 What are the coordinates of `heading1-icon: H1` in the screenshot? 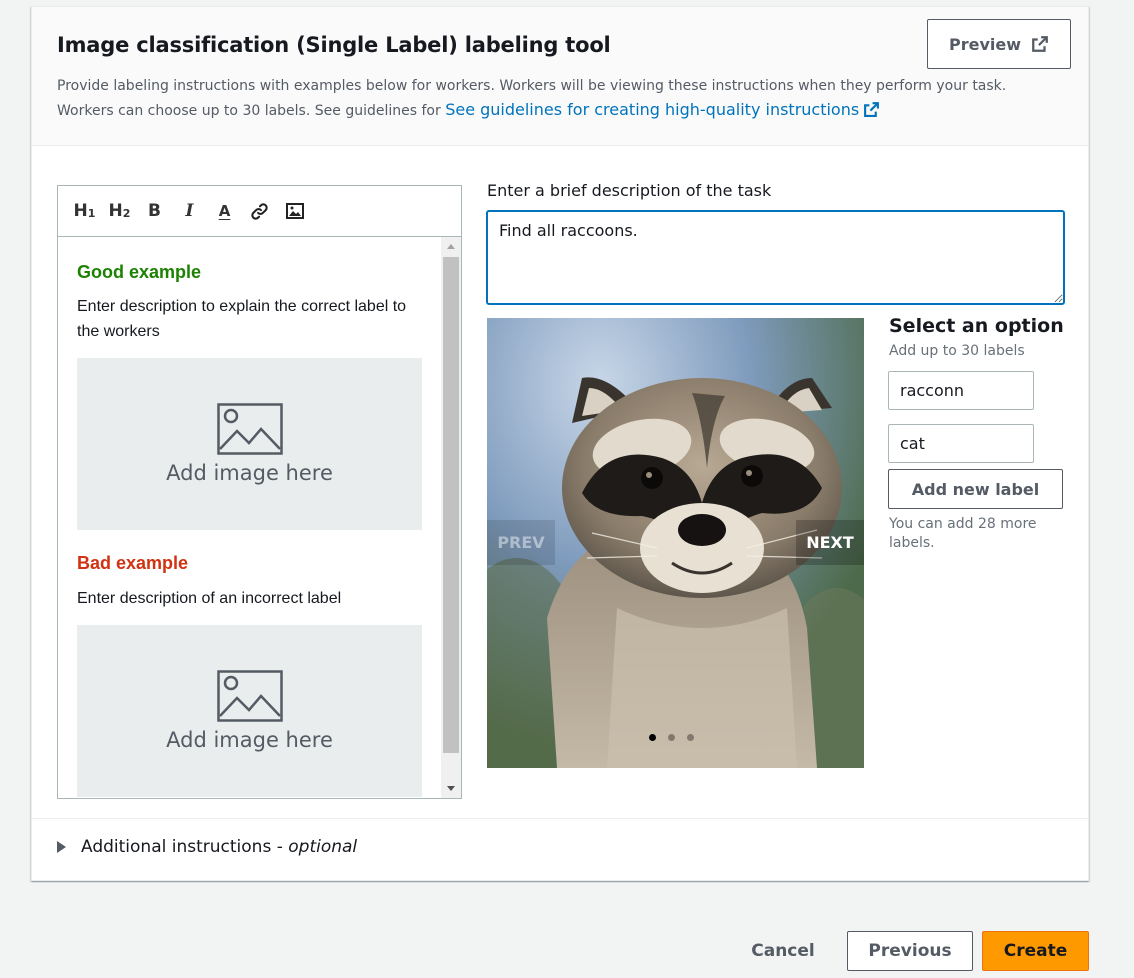 It's located at (84, 211).